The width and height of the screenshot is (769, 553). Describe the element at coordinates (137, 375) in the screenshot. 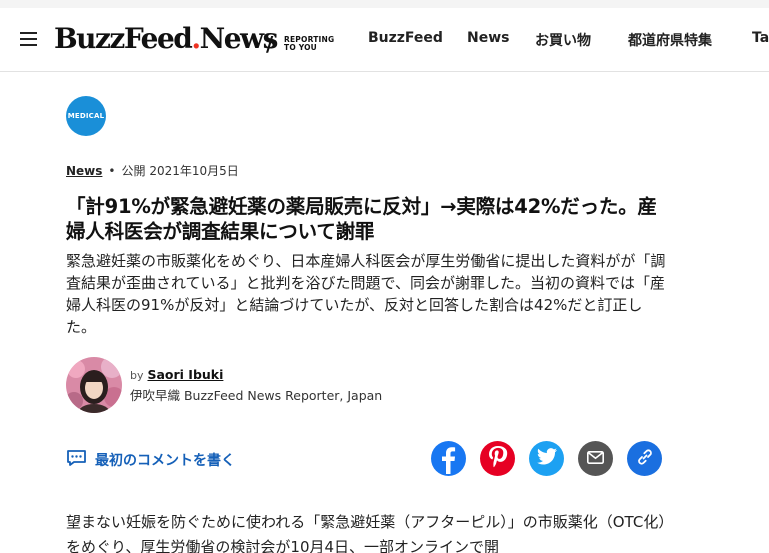

I see `byline-by: by` at that location.